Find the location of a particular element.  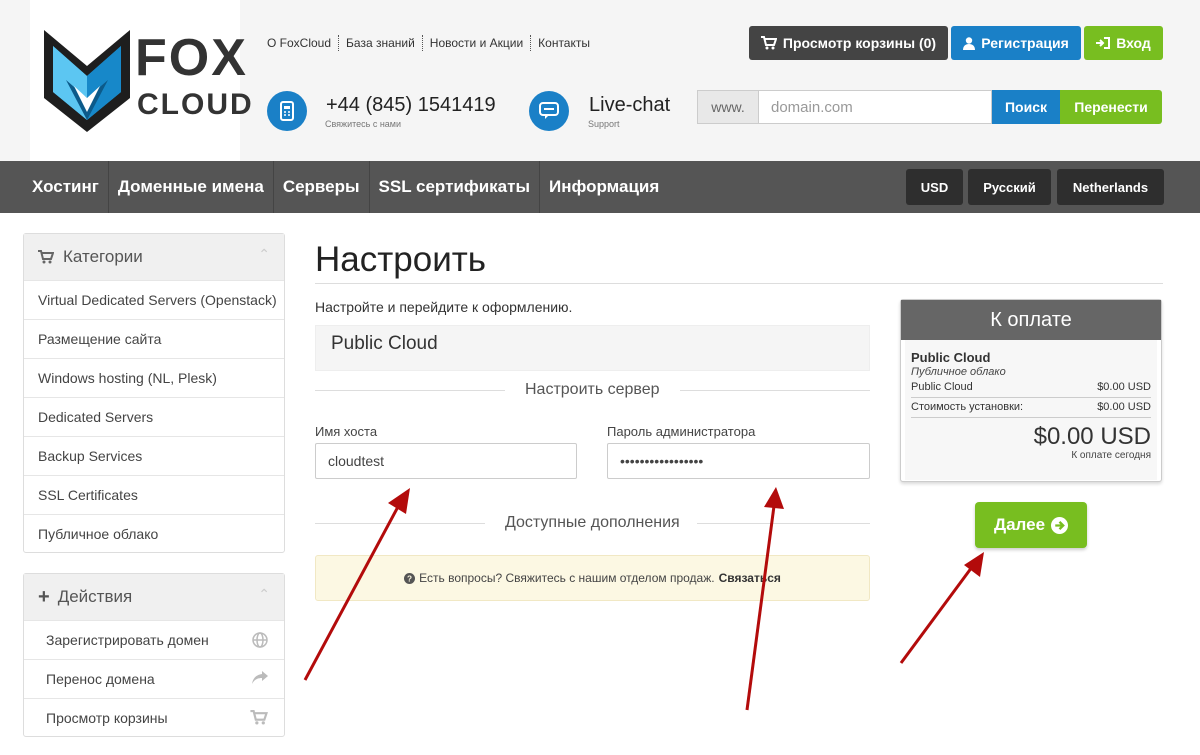

login-button: Вход is located at coordinates (1123, 43).